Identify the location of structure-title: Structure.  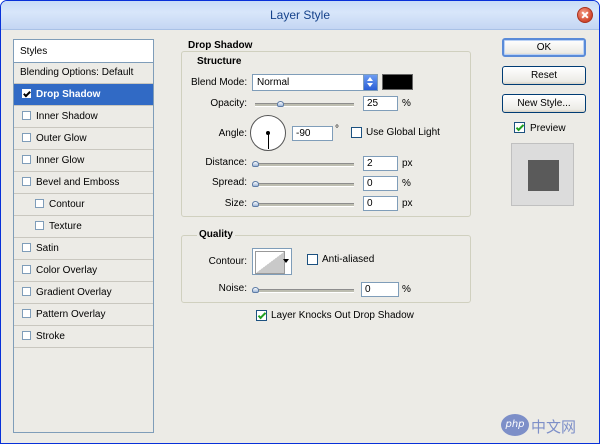
(219, 61).